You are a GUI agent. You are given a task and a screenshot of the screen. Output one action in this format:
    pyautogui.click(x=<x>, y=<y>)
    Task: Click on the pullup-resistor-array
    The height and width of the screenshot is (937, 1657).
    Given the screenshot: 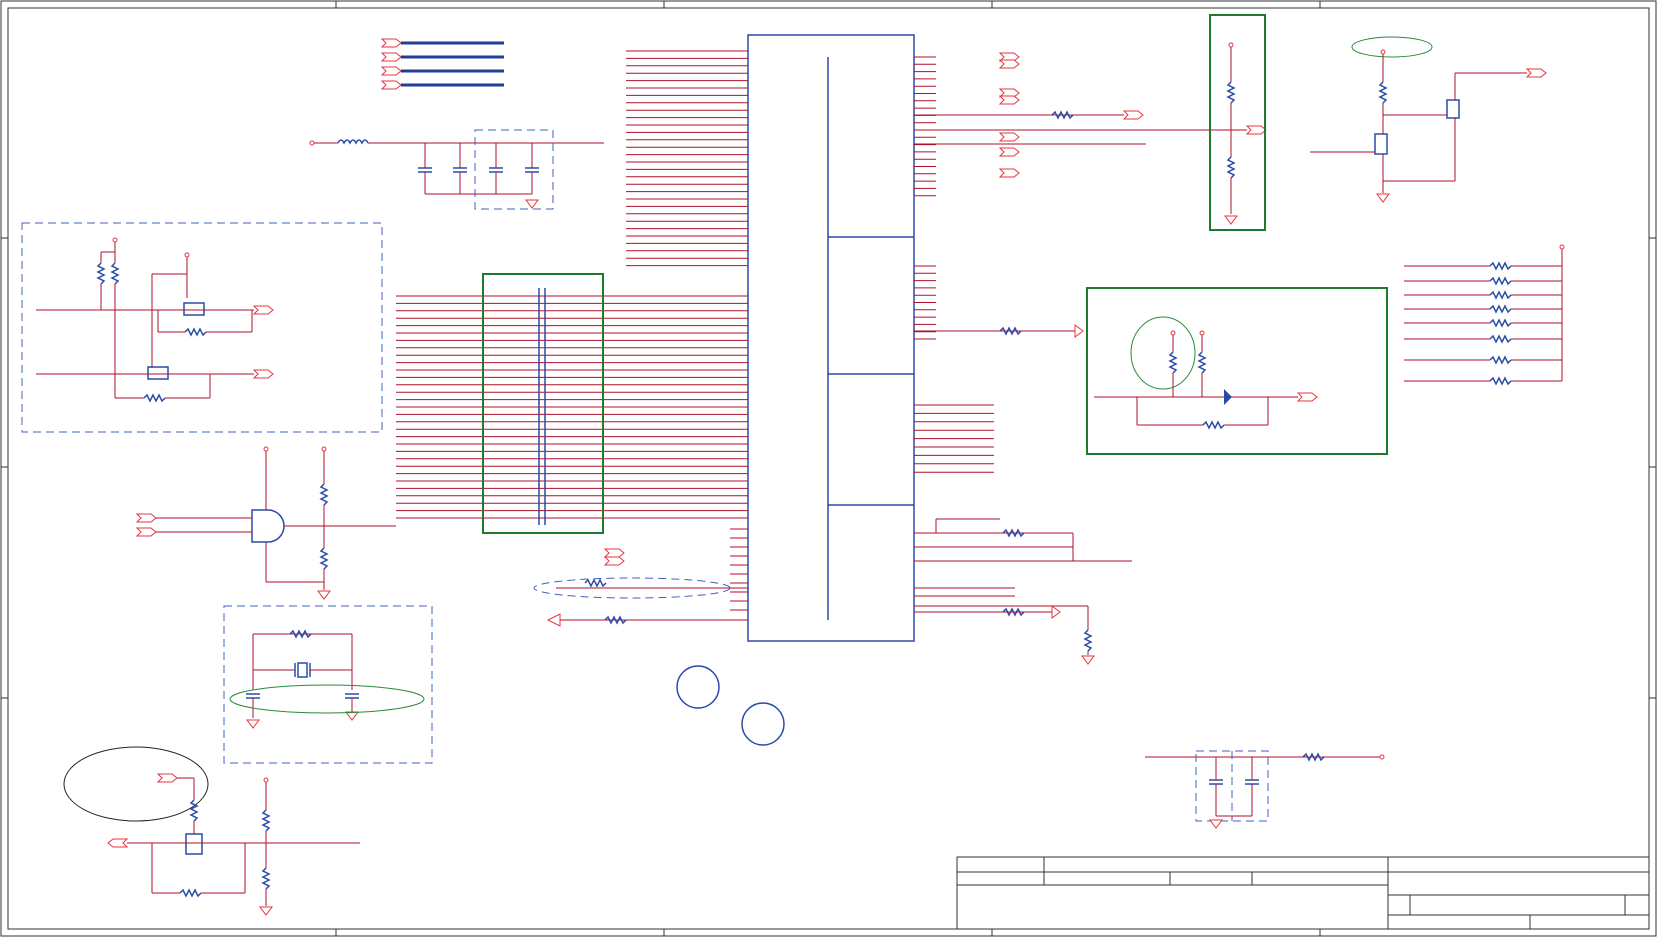 What is the action you would take?
    pyautogui.click(x=1484, y=314)
    